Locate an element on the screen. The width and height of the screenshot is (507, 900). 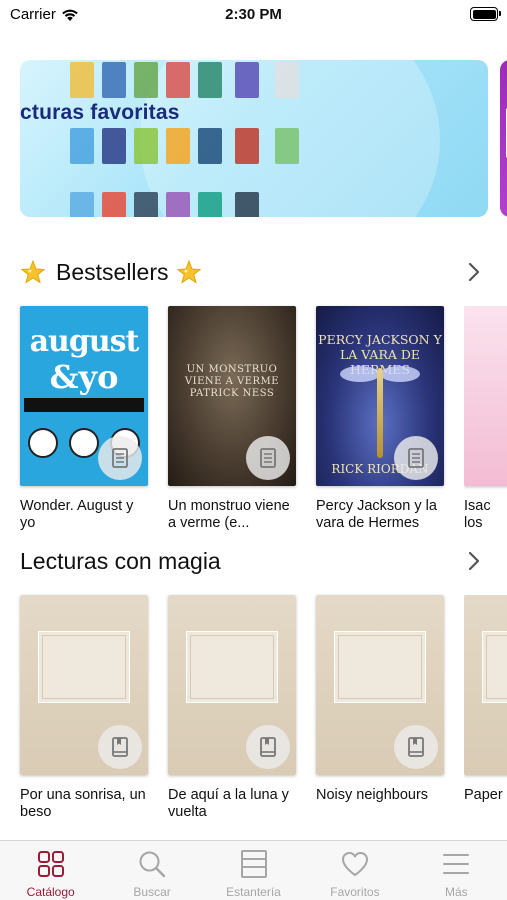
section-header-bestsellers: Bestsellers is located at coordinates (253, 272).